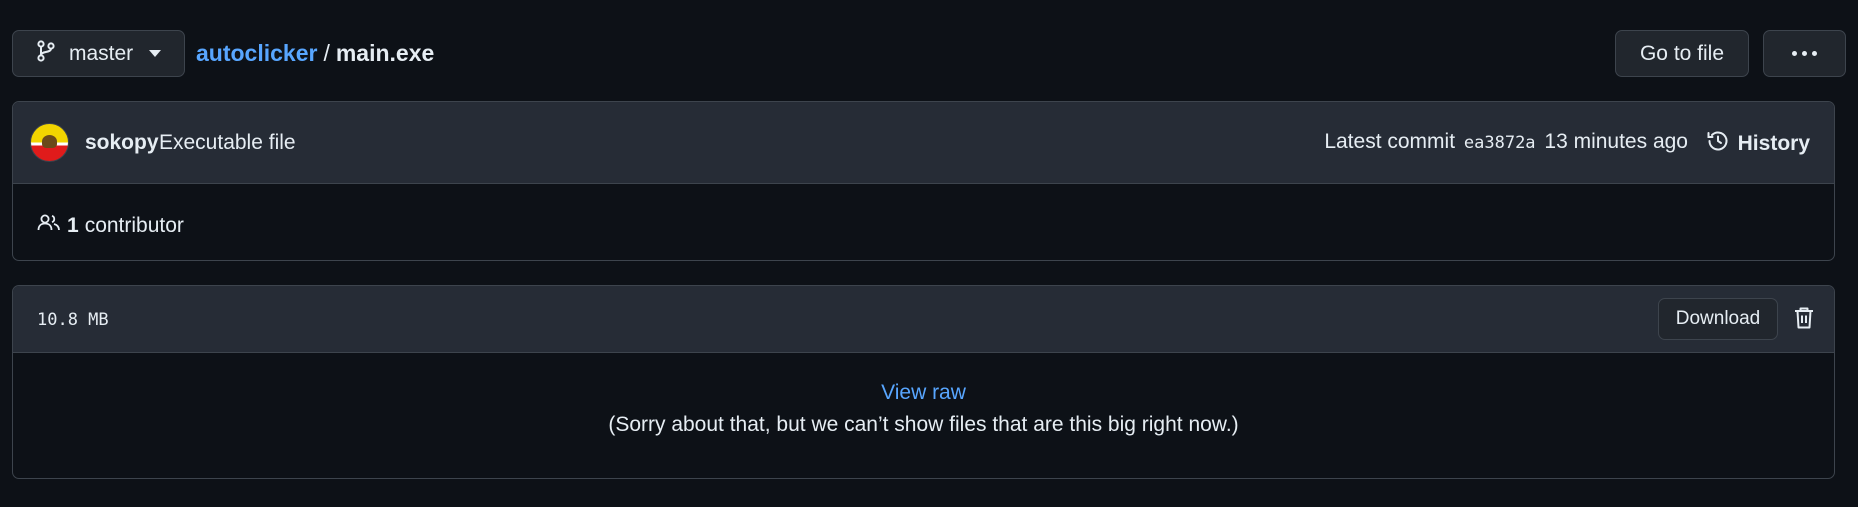 The image size is (1858, 507). I want to click on history-label: History, so click(1773, 143).